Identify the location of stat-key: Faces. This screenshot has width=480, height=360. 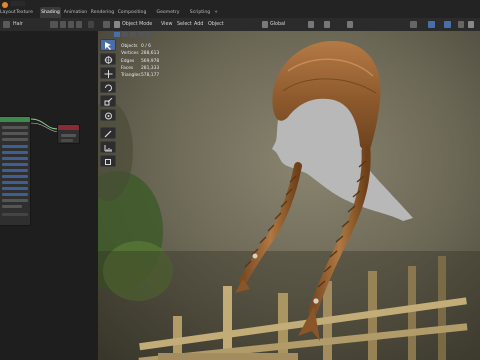
(127, 68).